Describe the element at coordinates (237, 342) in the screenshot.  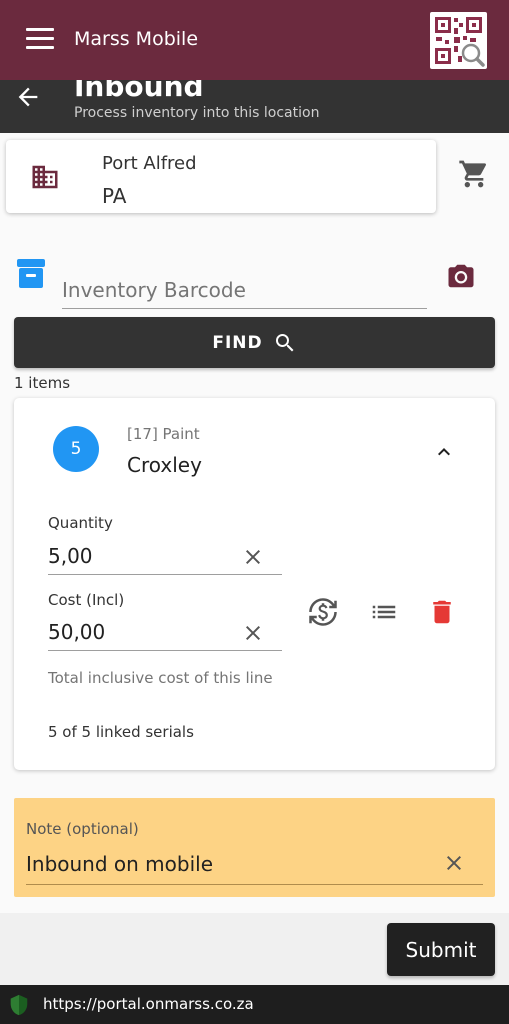
I see `find-button-label: FIND` at that location.